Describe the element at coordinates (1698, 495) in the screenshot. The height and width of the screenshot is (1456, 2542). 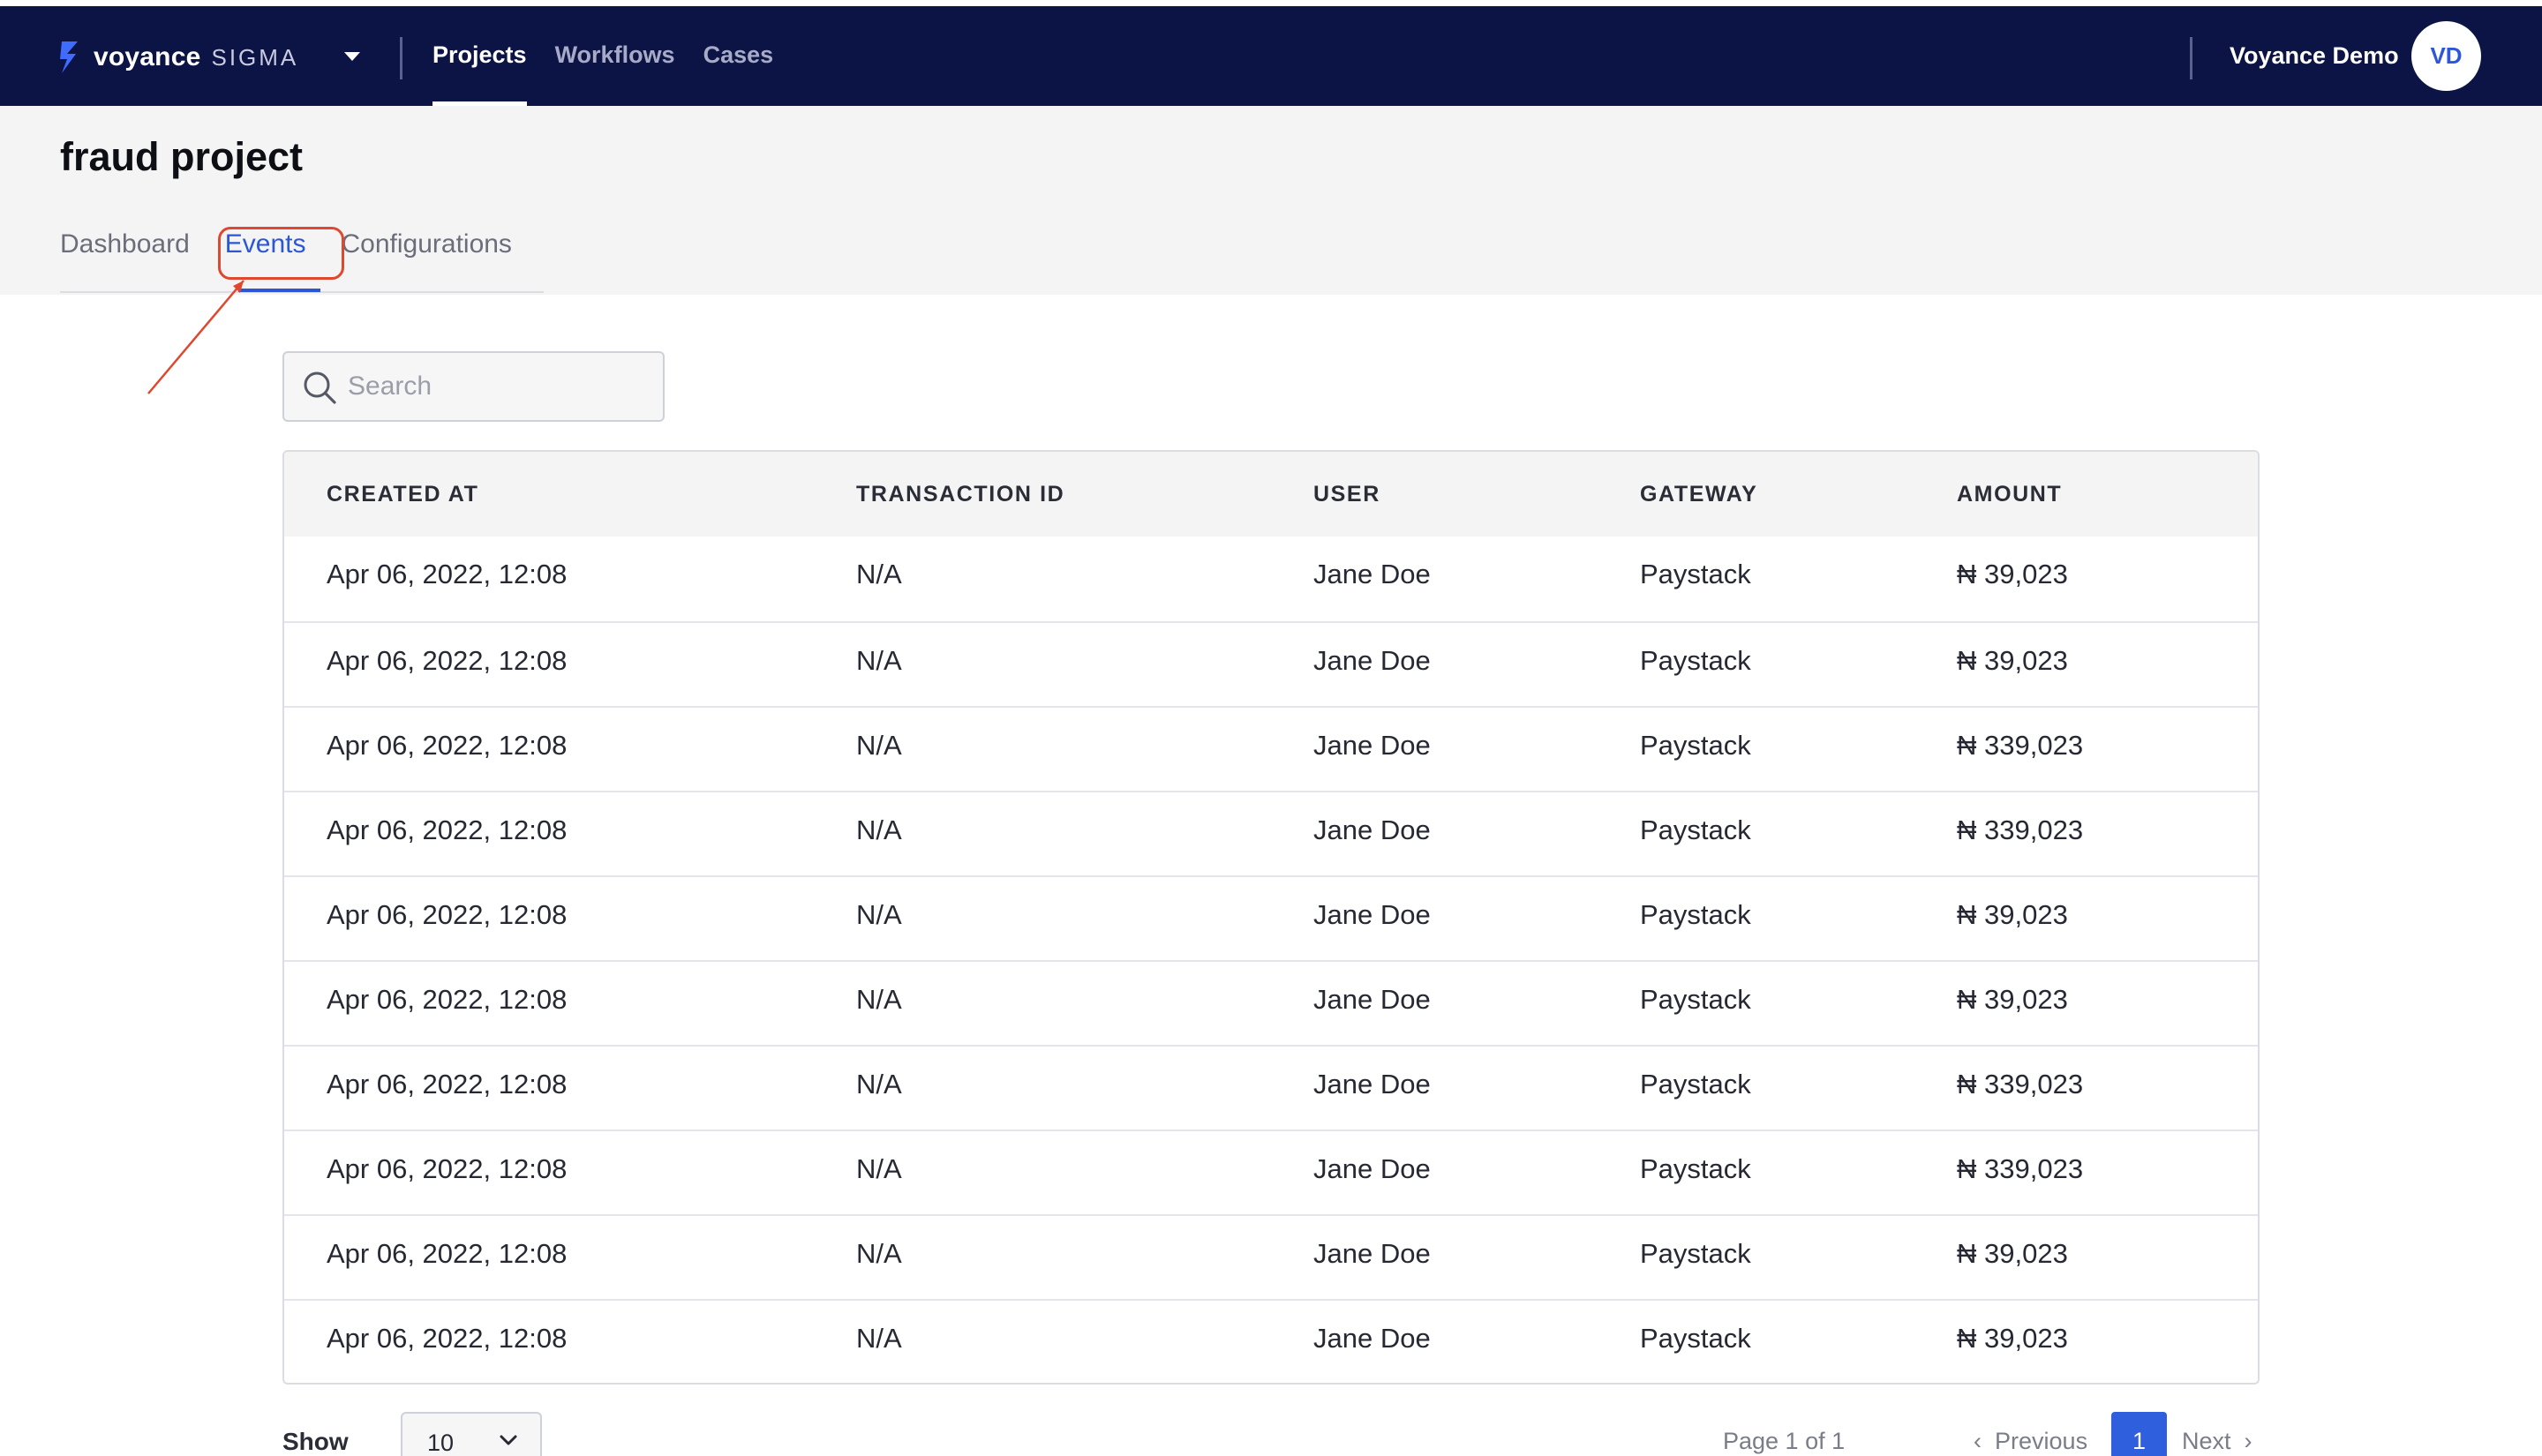
I see `column-gateway: GATEWAY` at that location.